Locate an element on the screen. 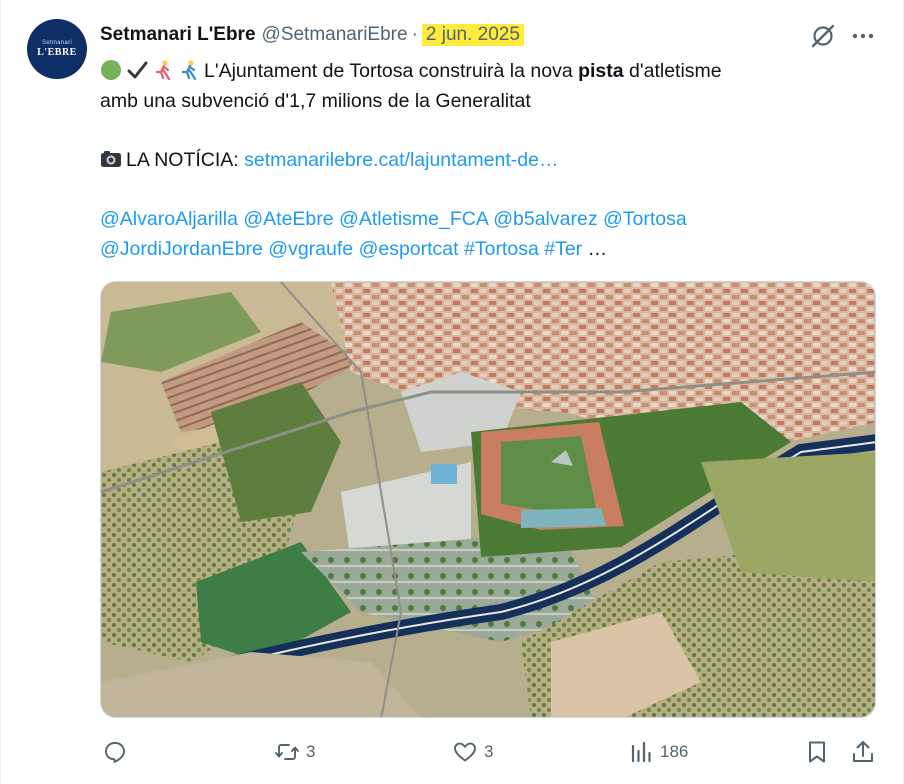 This screenshot has height=784, width=904. author-name: Setmanari L'Ebre is located at coordinates (178, 35).